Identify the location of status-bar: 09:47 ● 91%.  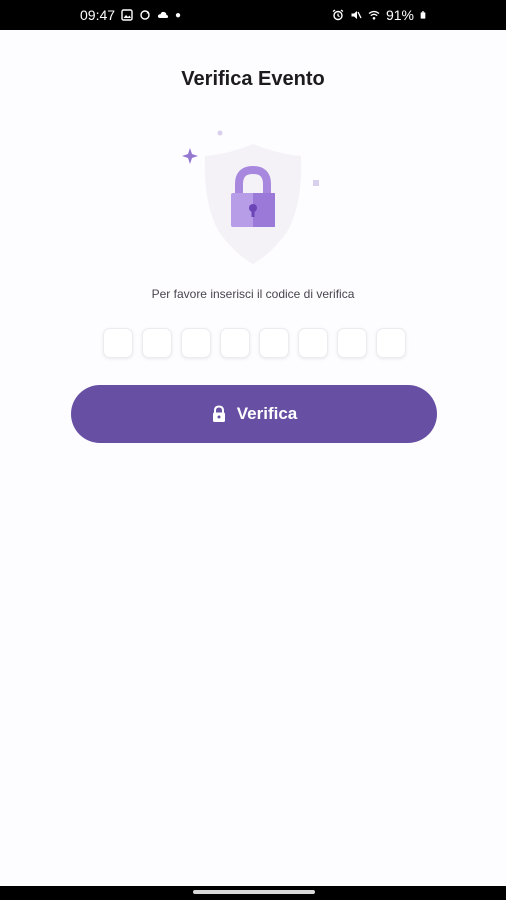
(253, 15).